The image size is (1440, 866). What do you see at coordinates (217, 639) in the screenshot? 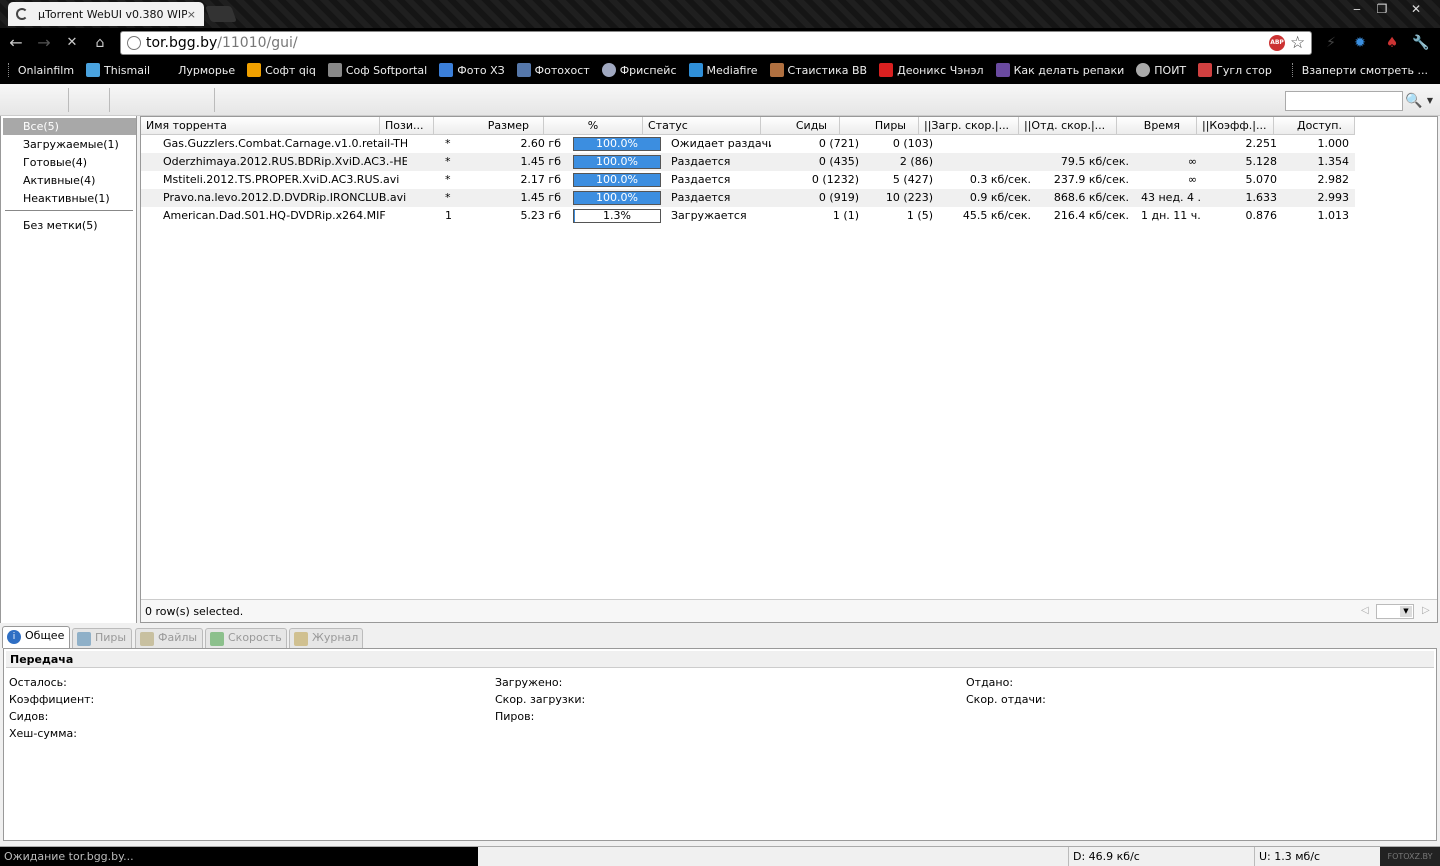
I see `speed-chart-icon` at bounding box center [217, 639].